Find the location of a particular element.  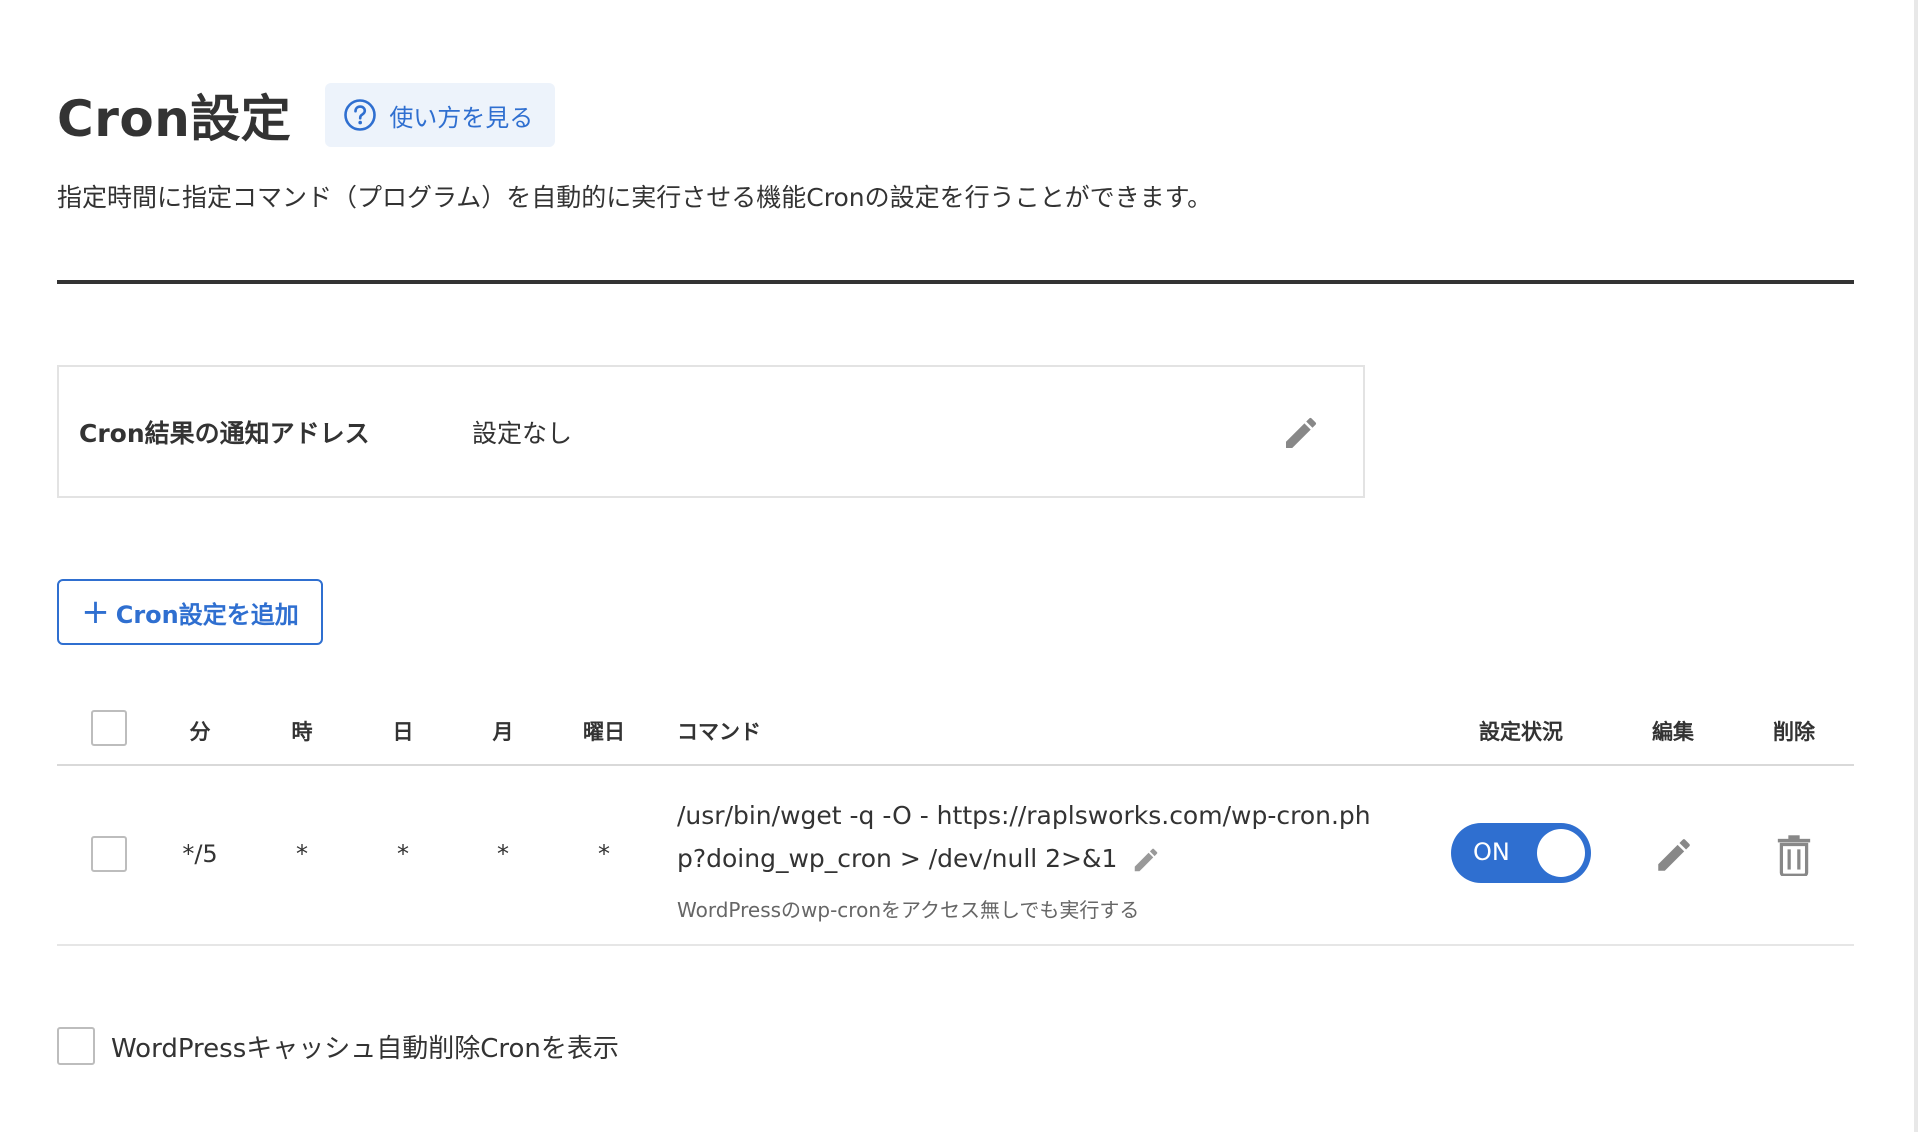

notify-address-label: Cron結果の通知アドレス is located at coordinates (224, 433).